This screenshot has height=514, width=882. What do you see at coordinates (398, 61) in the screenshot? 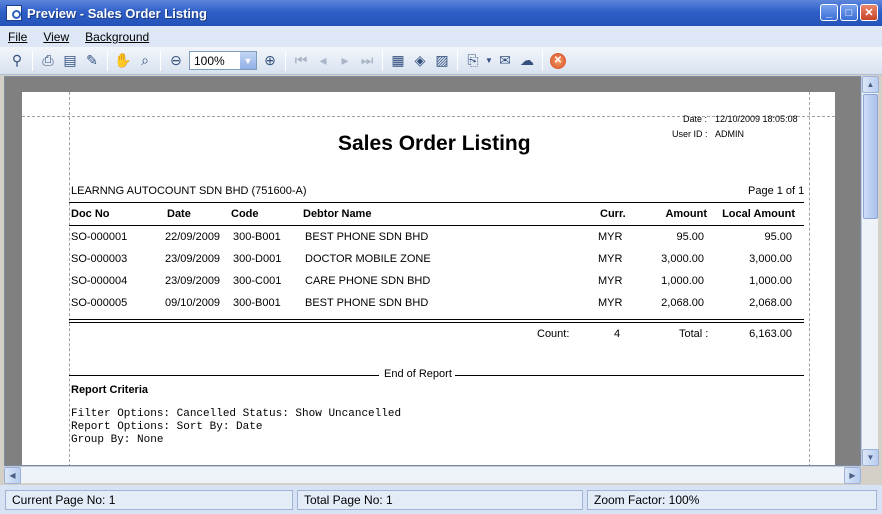
I see `multiple-pages-icon: ▦` at bounding box center [398, 61].